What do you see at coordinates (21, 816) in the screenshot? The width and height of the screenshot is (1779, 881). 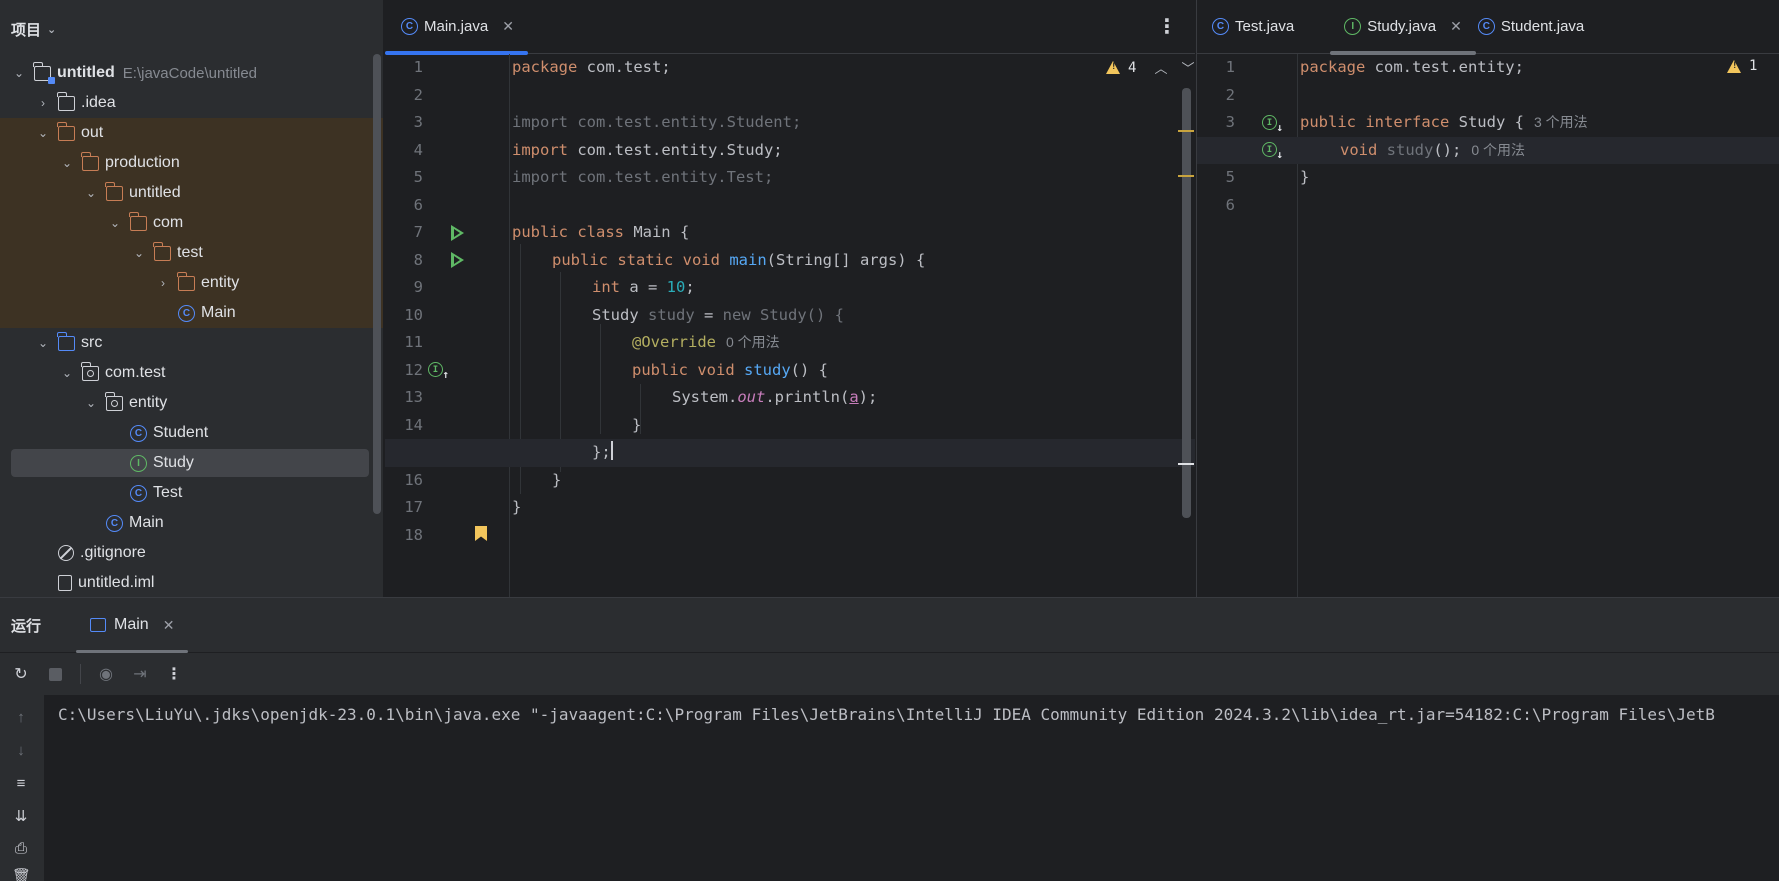 I see `scroll-to-end-icon: ⇊` at bounding box center [21, 816].